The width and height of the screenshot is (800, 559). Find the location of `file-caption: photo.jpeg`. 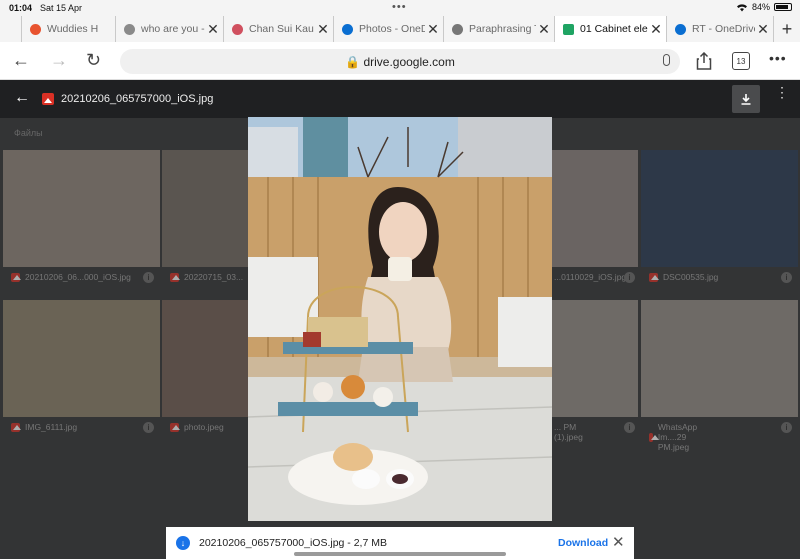

file-caption: photo.jpeg is located at coordinates (197, 427).